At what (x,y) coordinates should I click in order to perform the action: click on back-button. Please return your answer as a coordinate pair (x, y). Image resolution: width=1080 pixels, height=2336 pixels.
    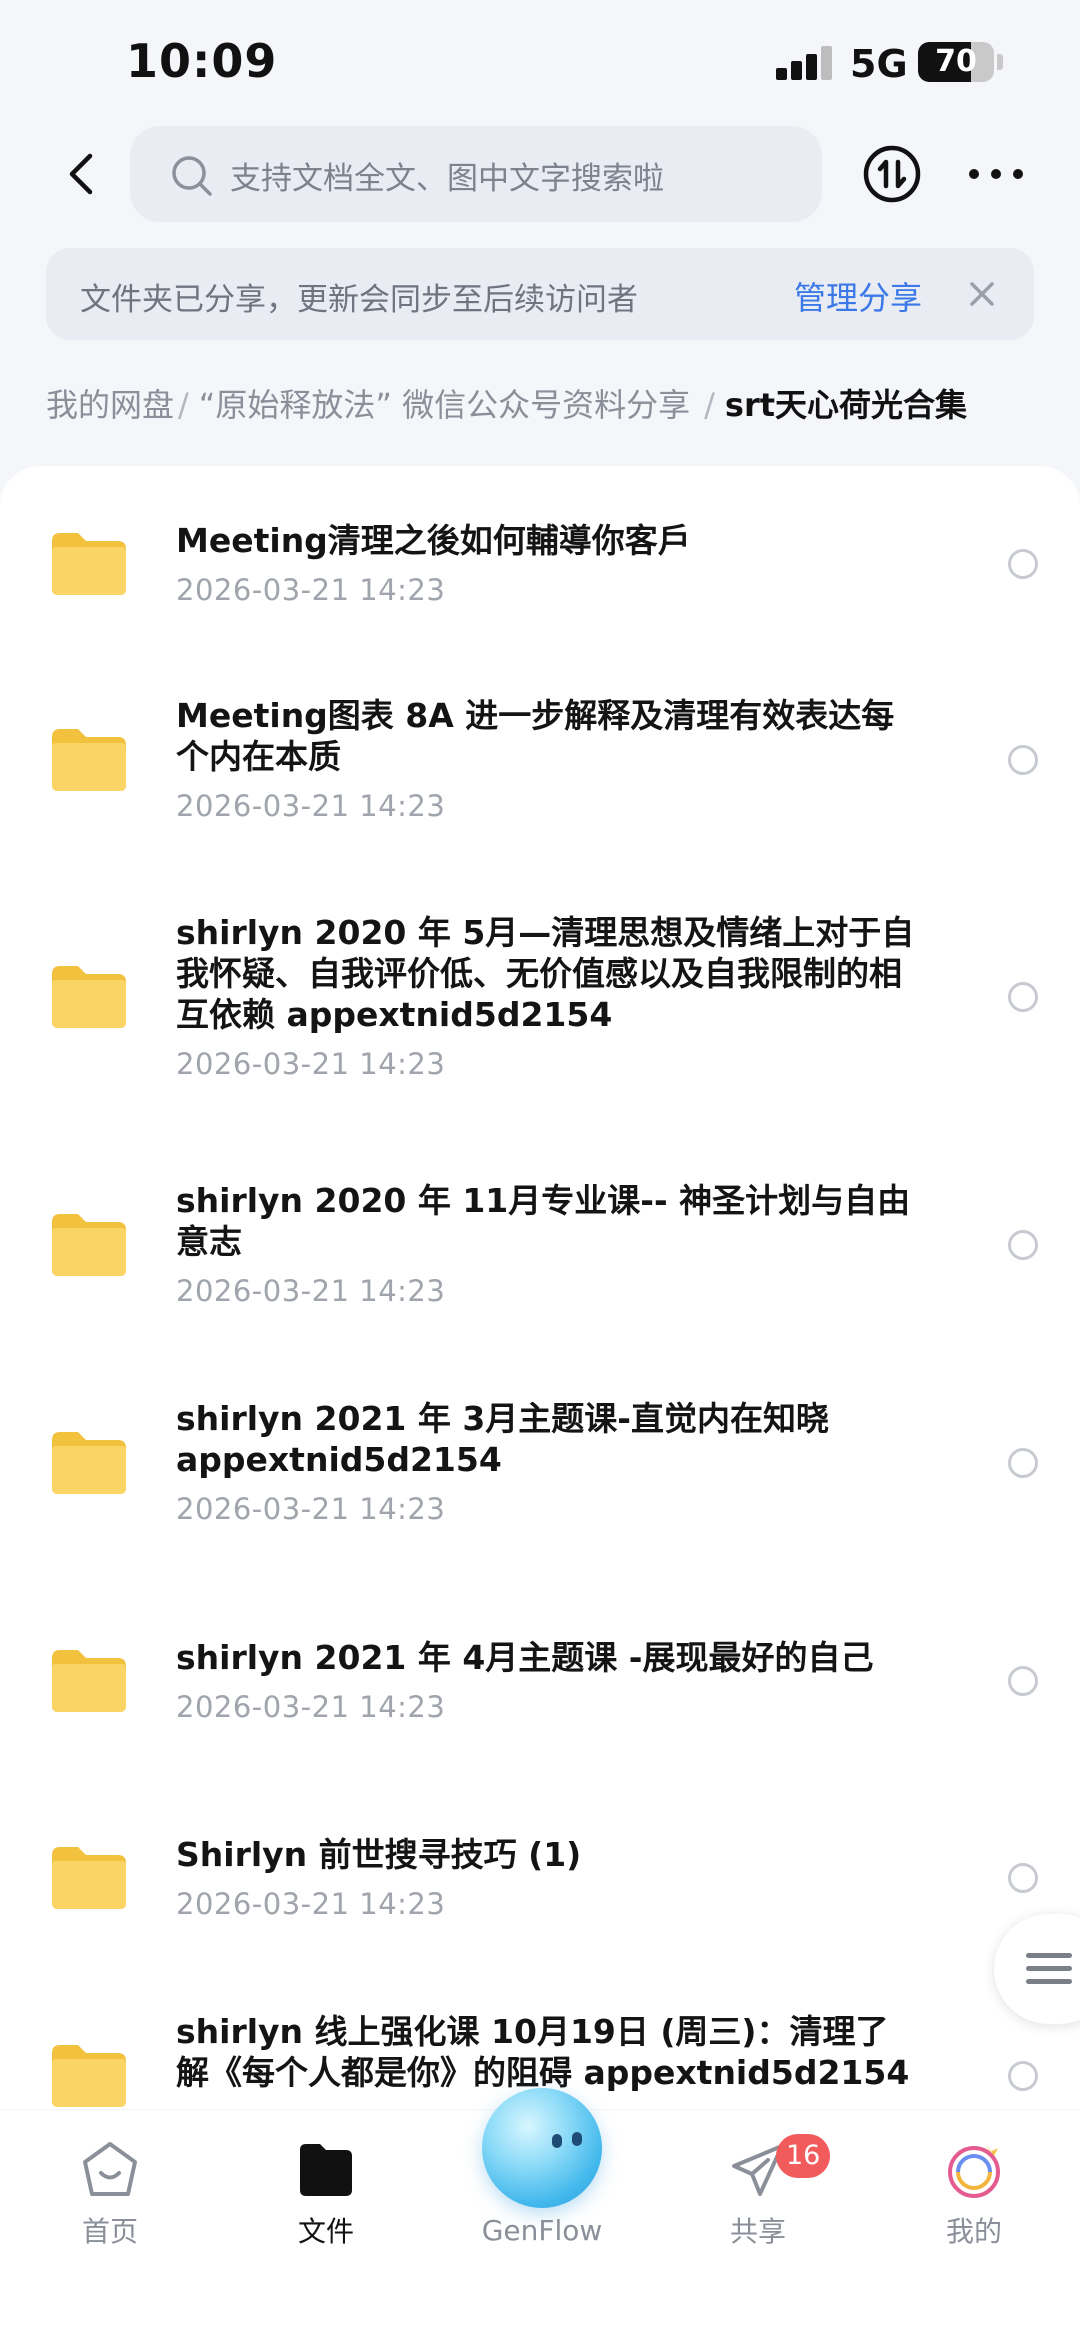
    Looking at the image, I should click on (84, 174).